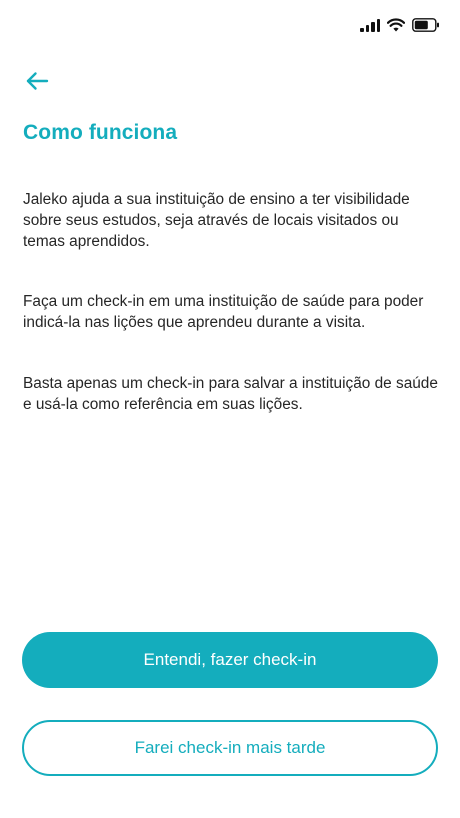  I want to click on back-button, so click(37, 83).